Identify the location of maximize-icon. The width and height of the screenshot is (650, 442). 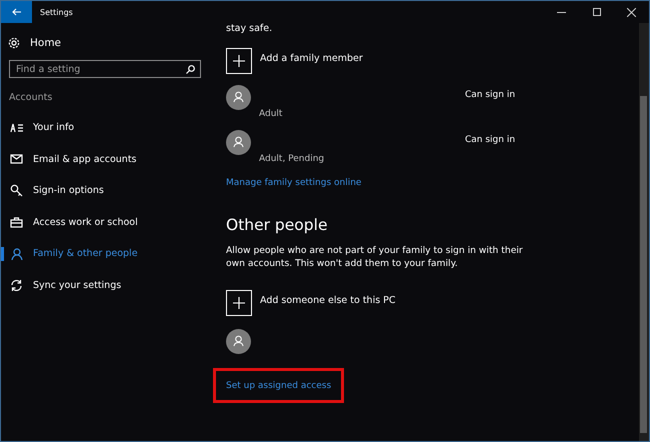
(596, 12).